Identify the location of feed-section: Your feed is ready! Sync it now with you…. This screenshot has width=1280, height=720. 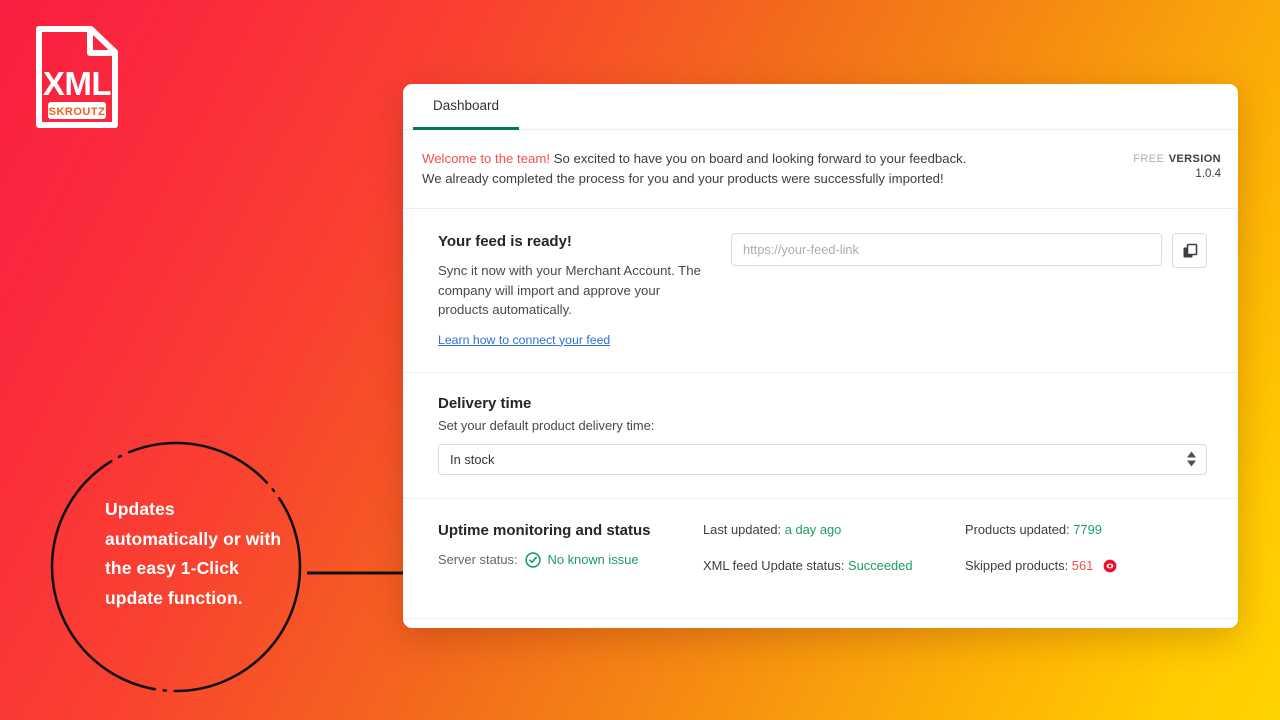
(820, 291).